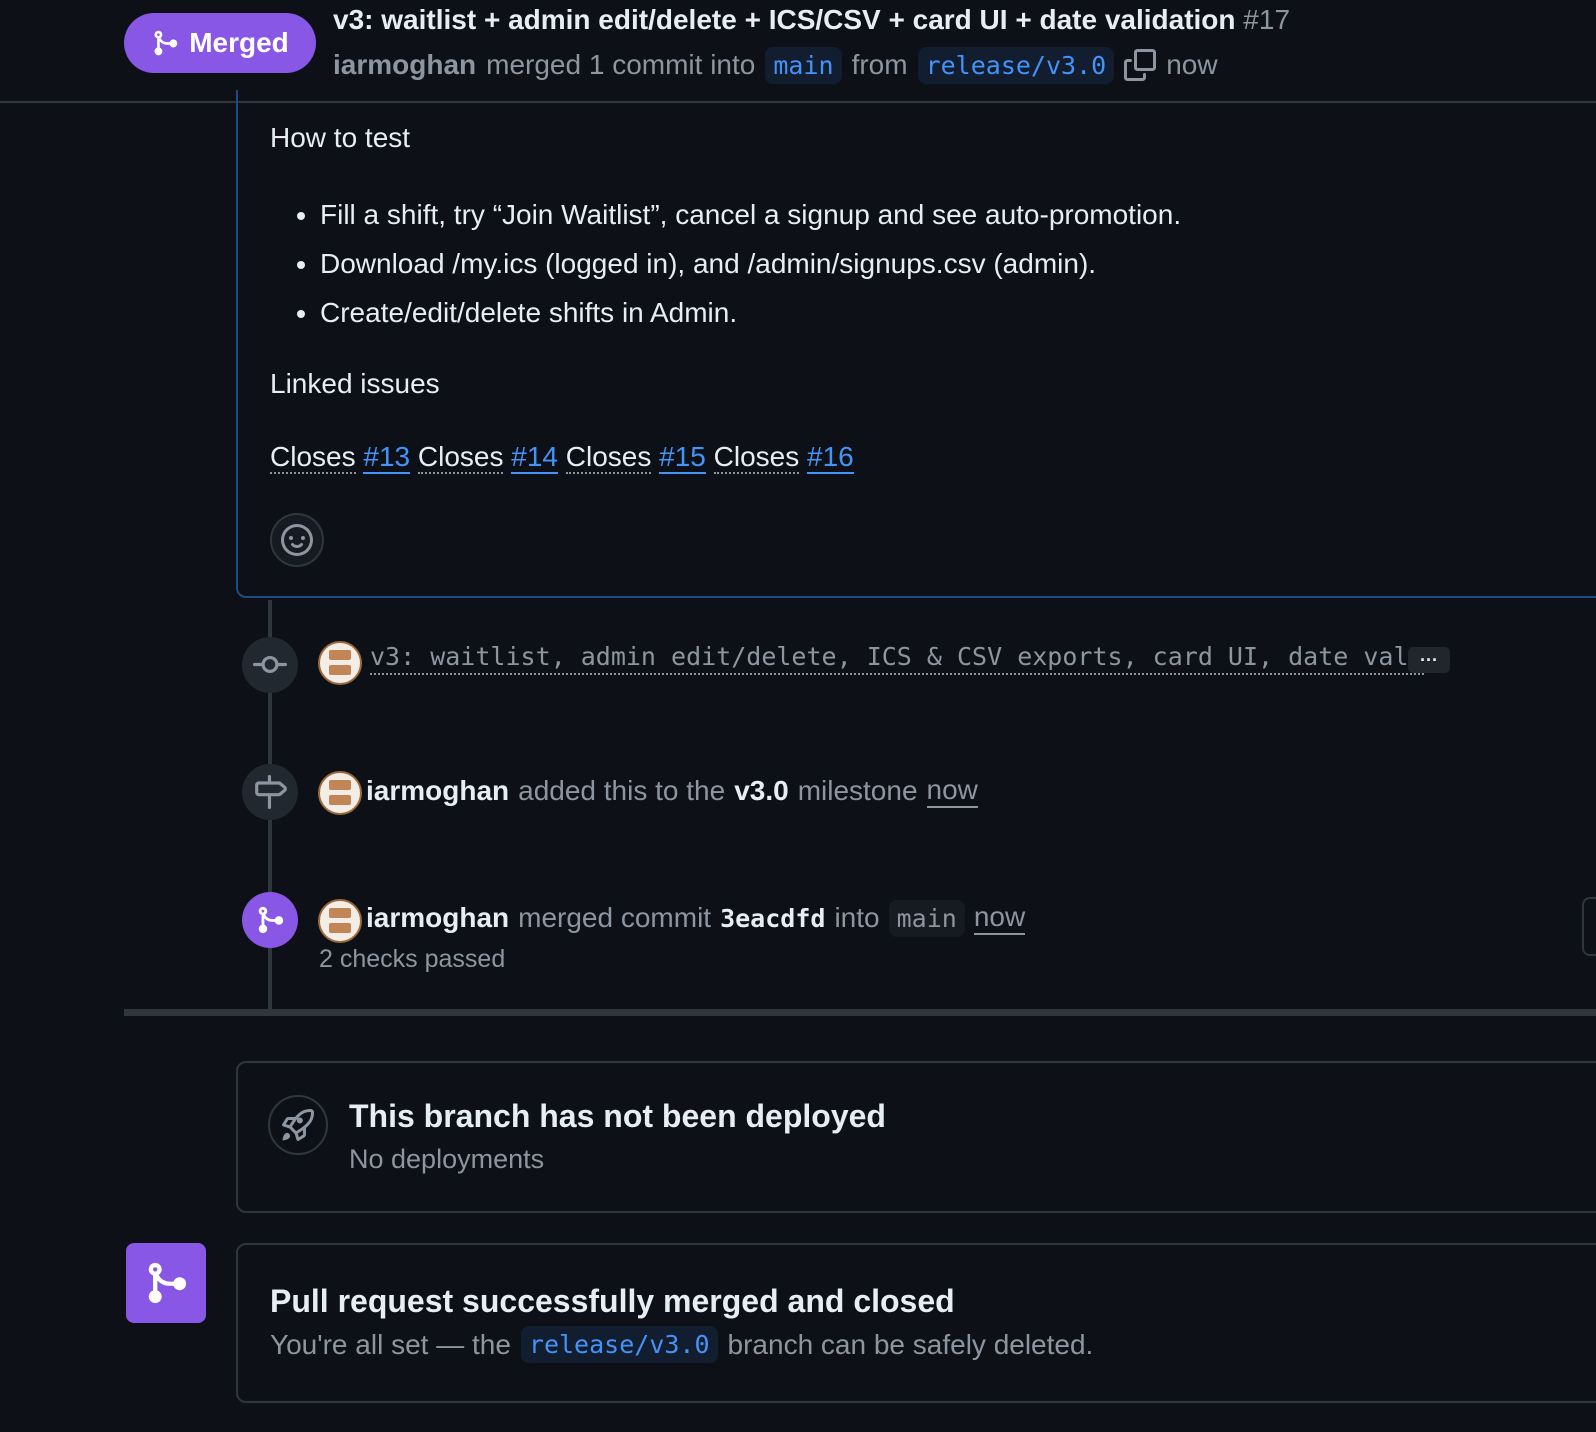  What do you see at coordinates (910, 1344) in the screenshot?
I see `merged-text: branch can be safely deleted.` at bounding box center [910, 1344].